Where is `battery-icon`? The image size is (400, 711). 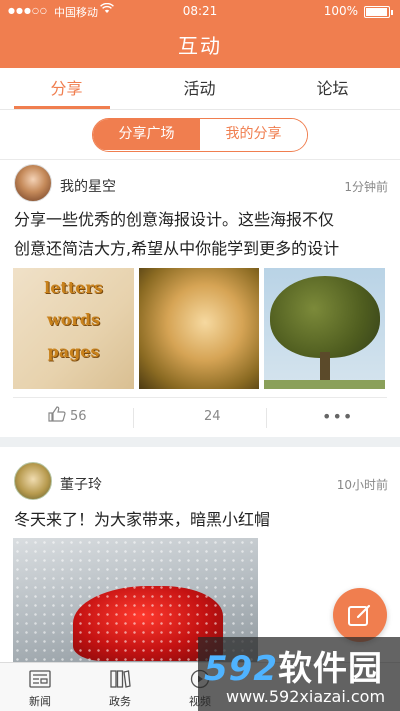 battery-icon is located at coordinates (378, 12).